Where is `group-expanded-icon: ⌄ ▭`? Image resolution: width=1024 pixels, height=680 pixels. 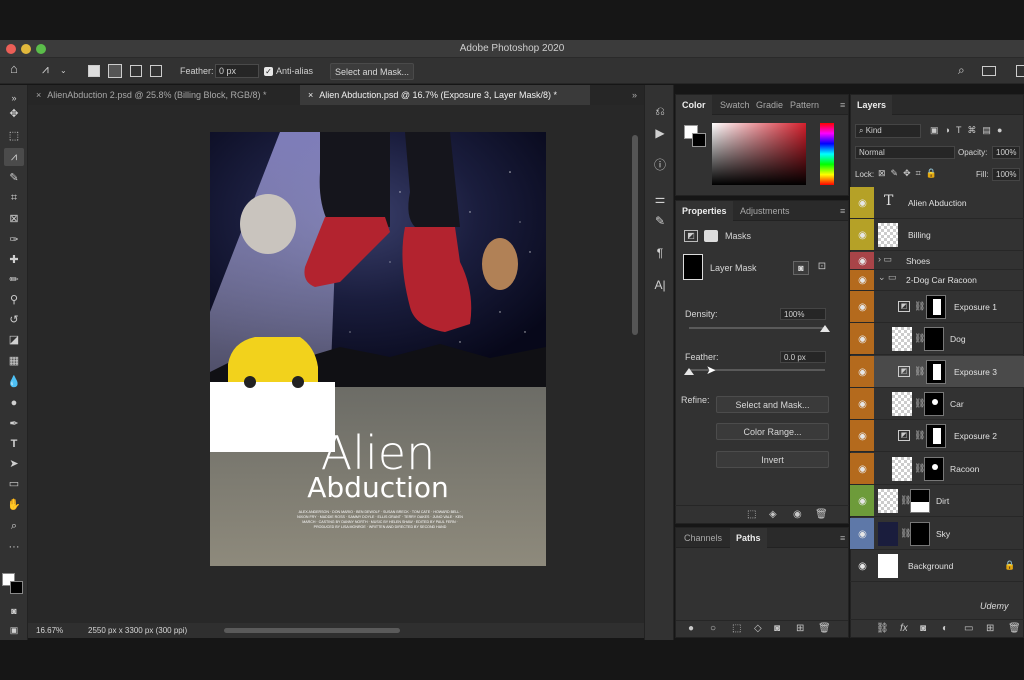
group-expanded-icon: ⌄ ▭ is located at coordinates (887, 277).